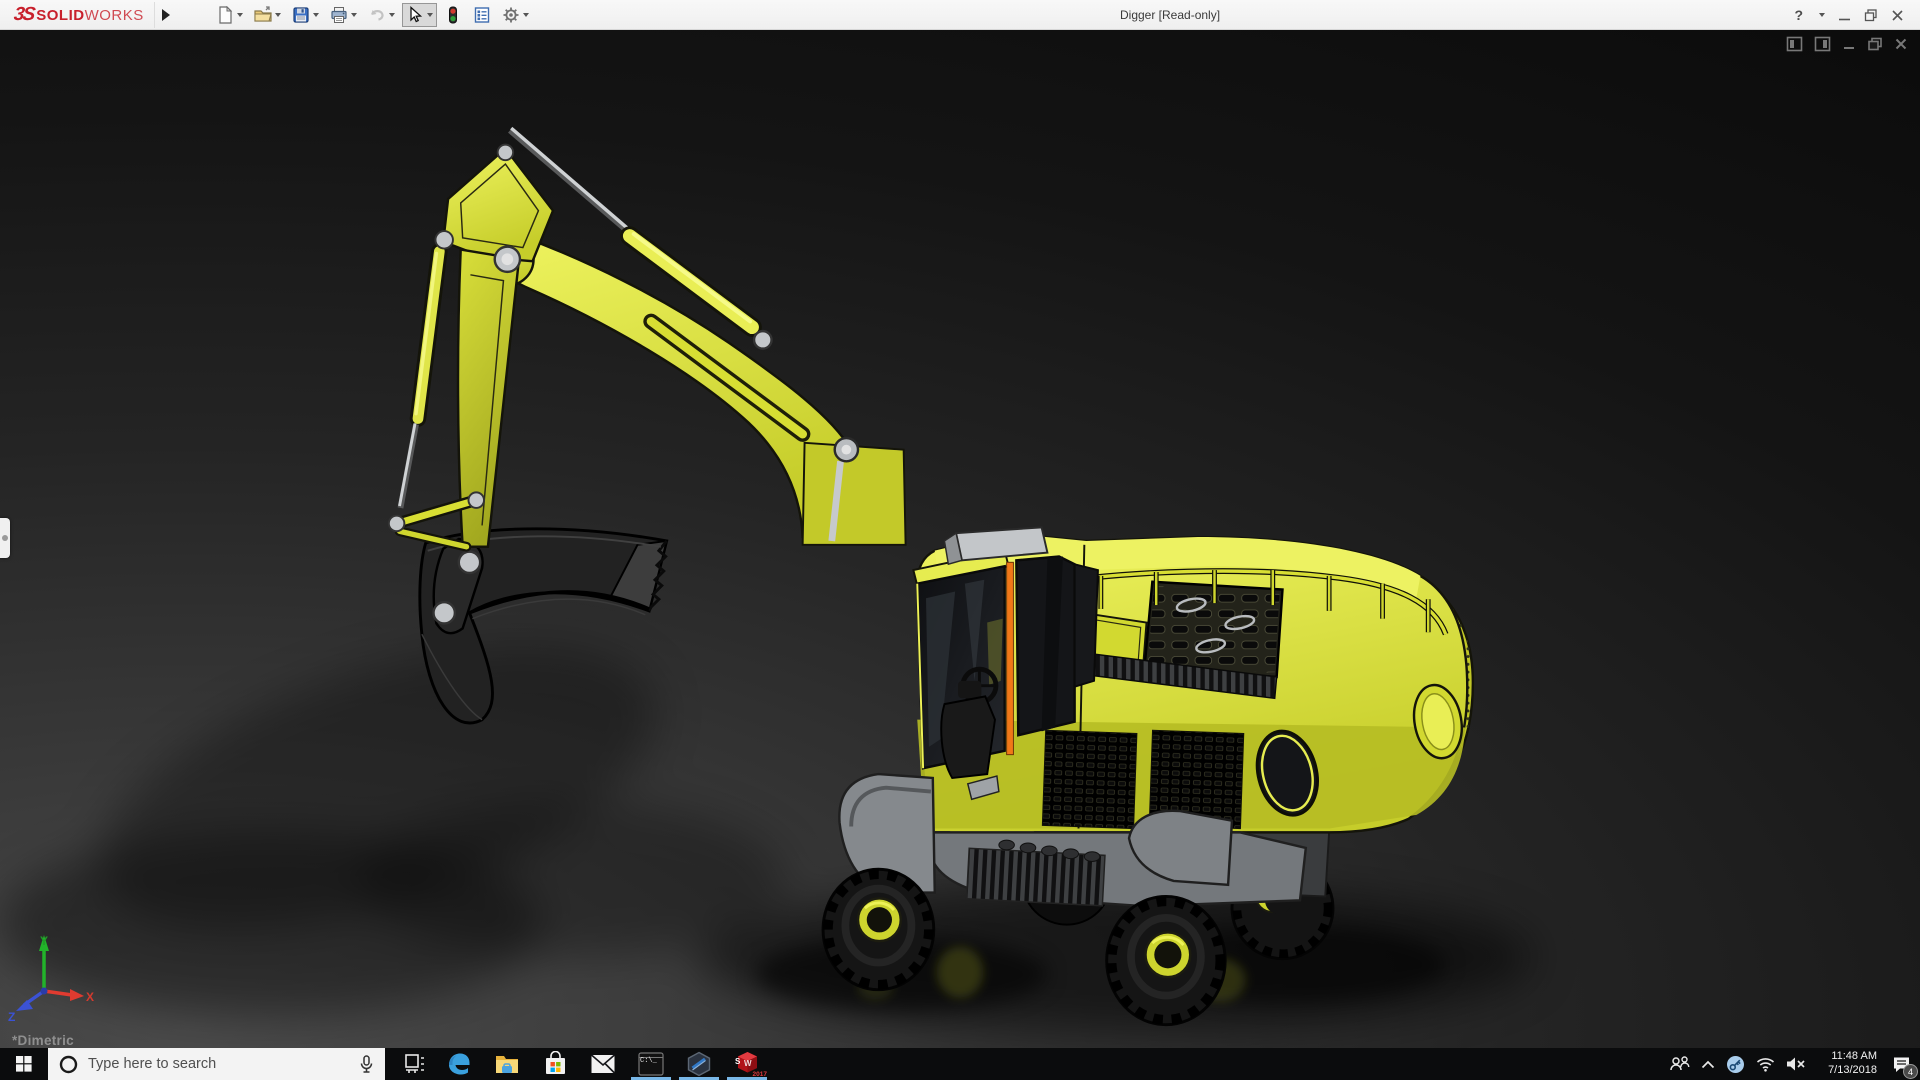  I want to click on key-security-tray-icon, so click(1735, 1064).